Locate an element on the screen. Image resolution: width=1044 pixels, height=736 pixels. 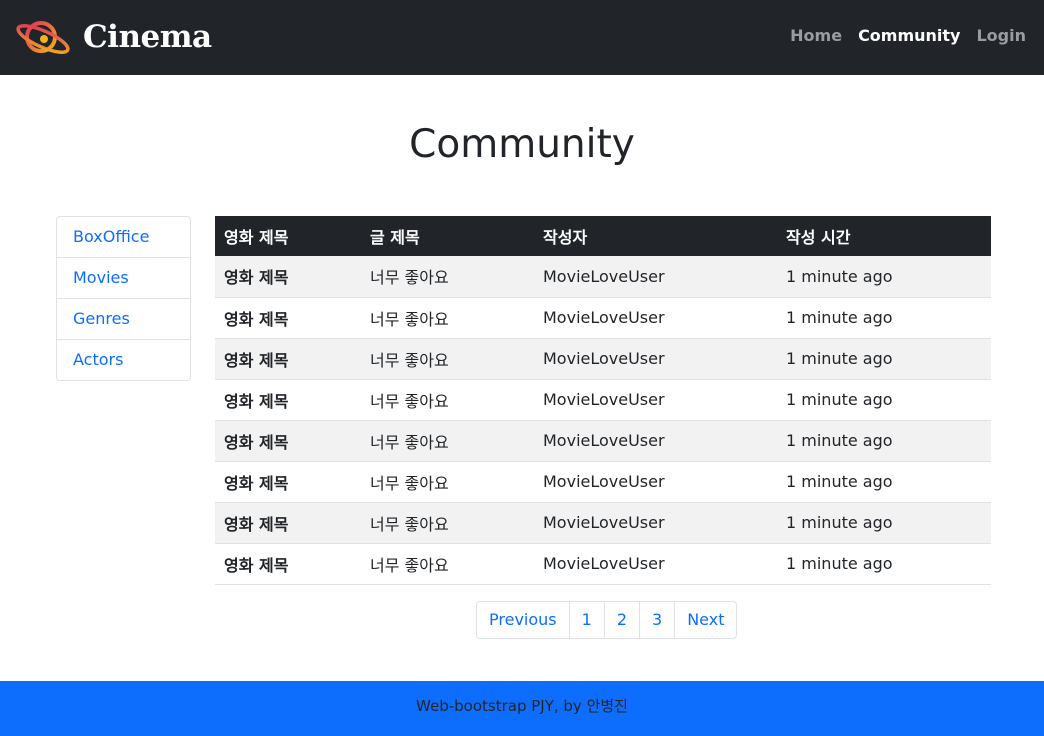
pagination-previous-button: Previous is located at coordinates (523, 620).